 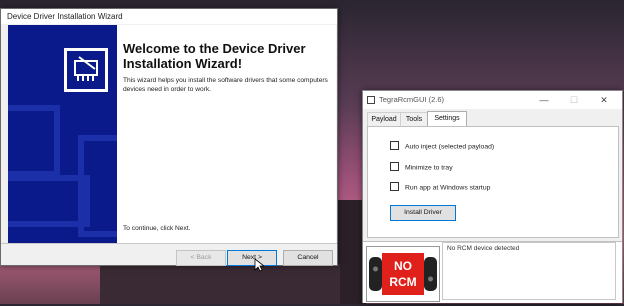 I want to click on no-rcm-badge: NO RCM, so click(x=403, y=274).